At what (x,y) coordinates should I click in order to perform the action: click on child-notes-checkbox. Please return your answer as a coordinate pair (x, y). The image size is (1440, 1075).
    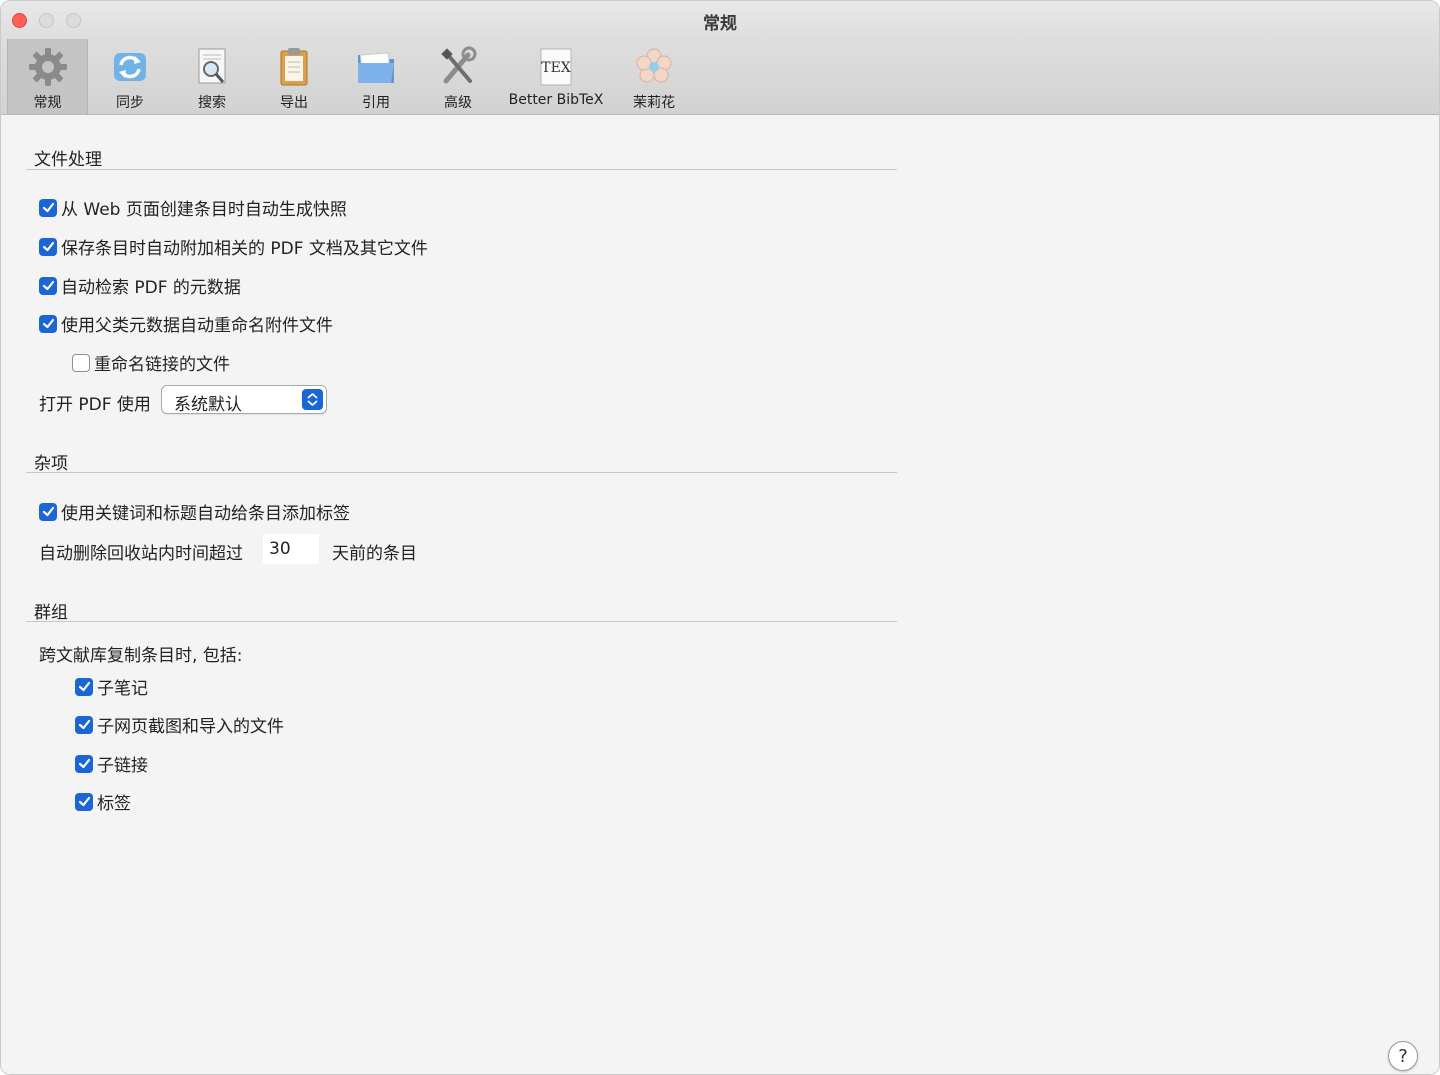
    Looking at the image, I should click on (84, 686).